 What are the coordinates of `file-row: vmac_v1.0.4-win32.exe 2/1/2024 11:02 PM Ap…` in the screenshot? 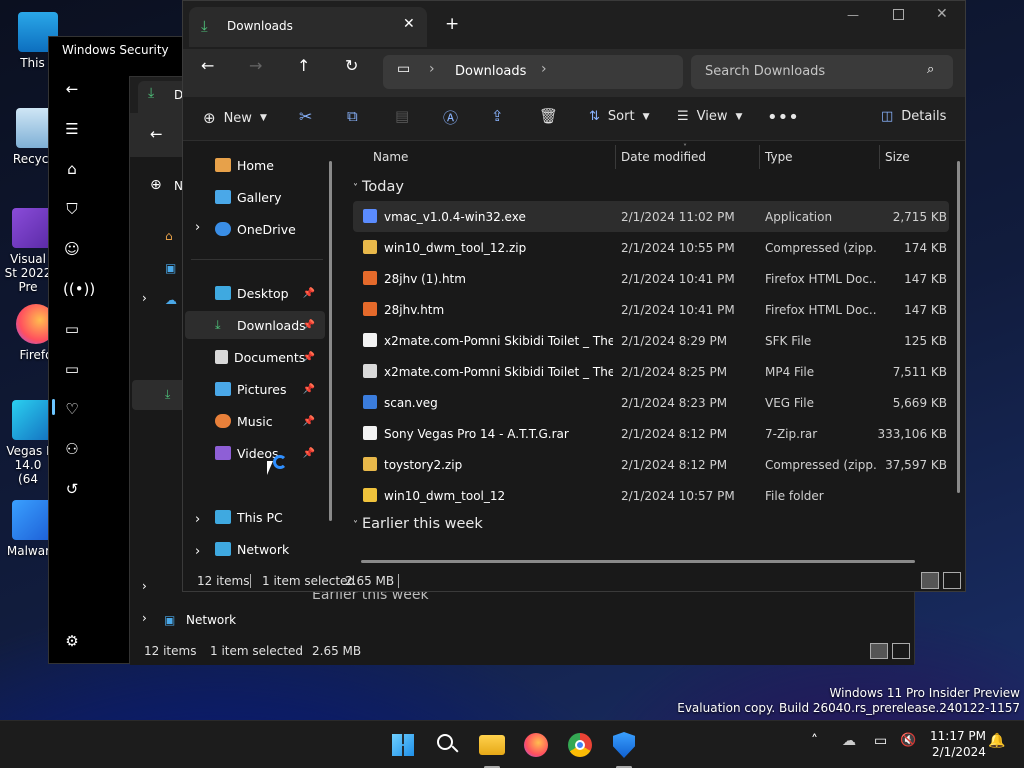 It's located at (651, 216).